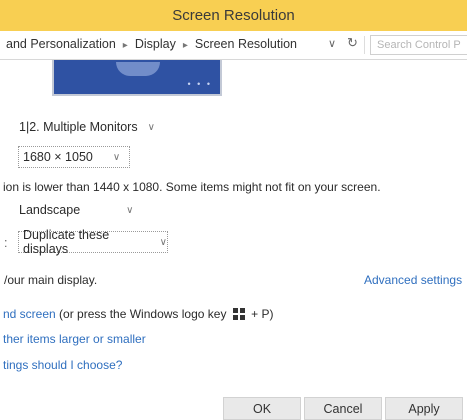  What do you see at coordinates (58, 157) in the screenshot?
I see `resolution-select-value: 1680 × 1050` at bounding box center [58, 157].